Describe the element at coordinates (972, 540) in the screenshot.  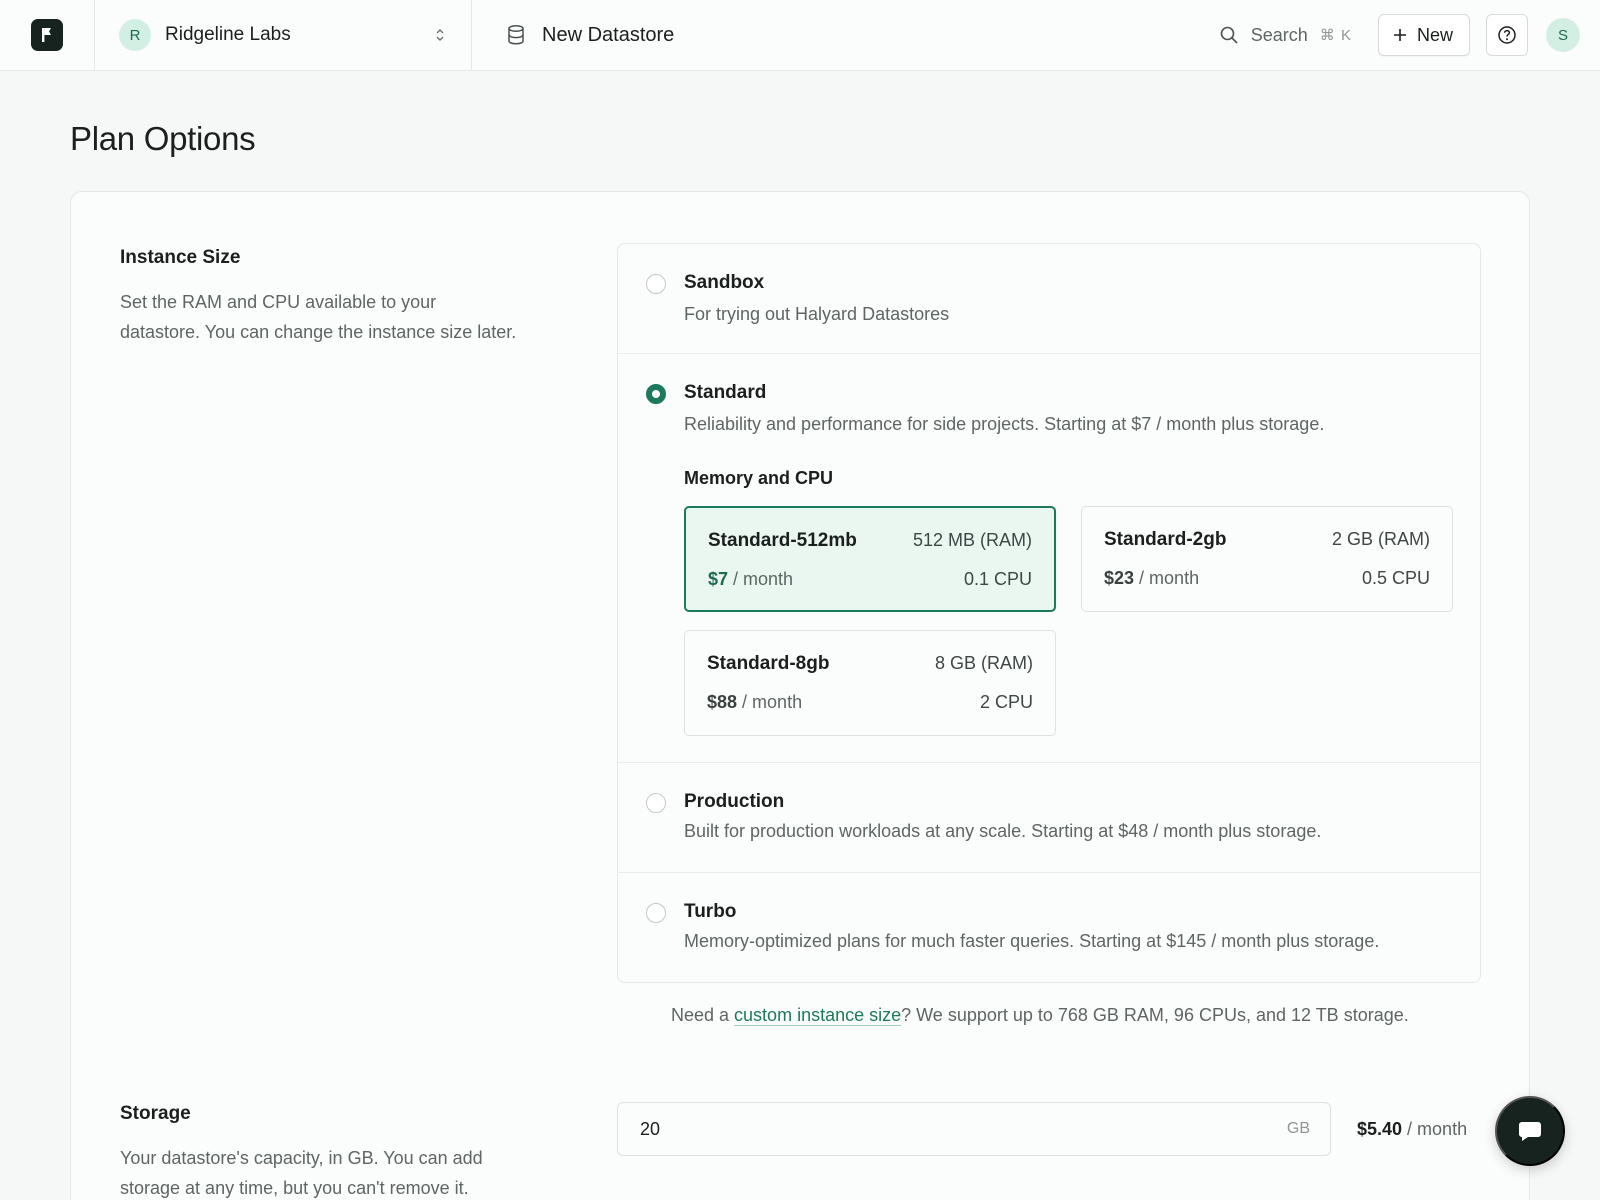
I see `tier-ram: 512 MB (RAM)` at that location.